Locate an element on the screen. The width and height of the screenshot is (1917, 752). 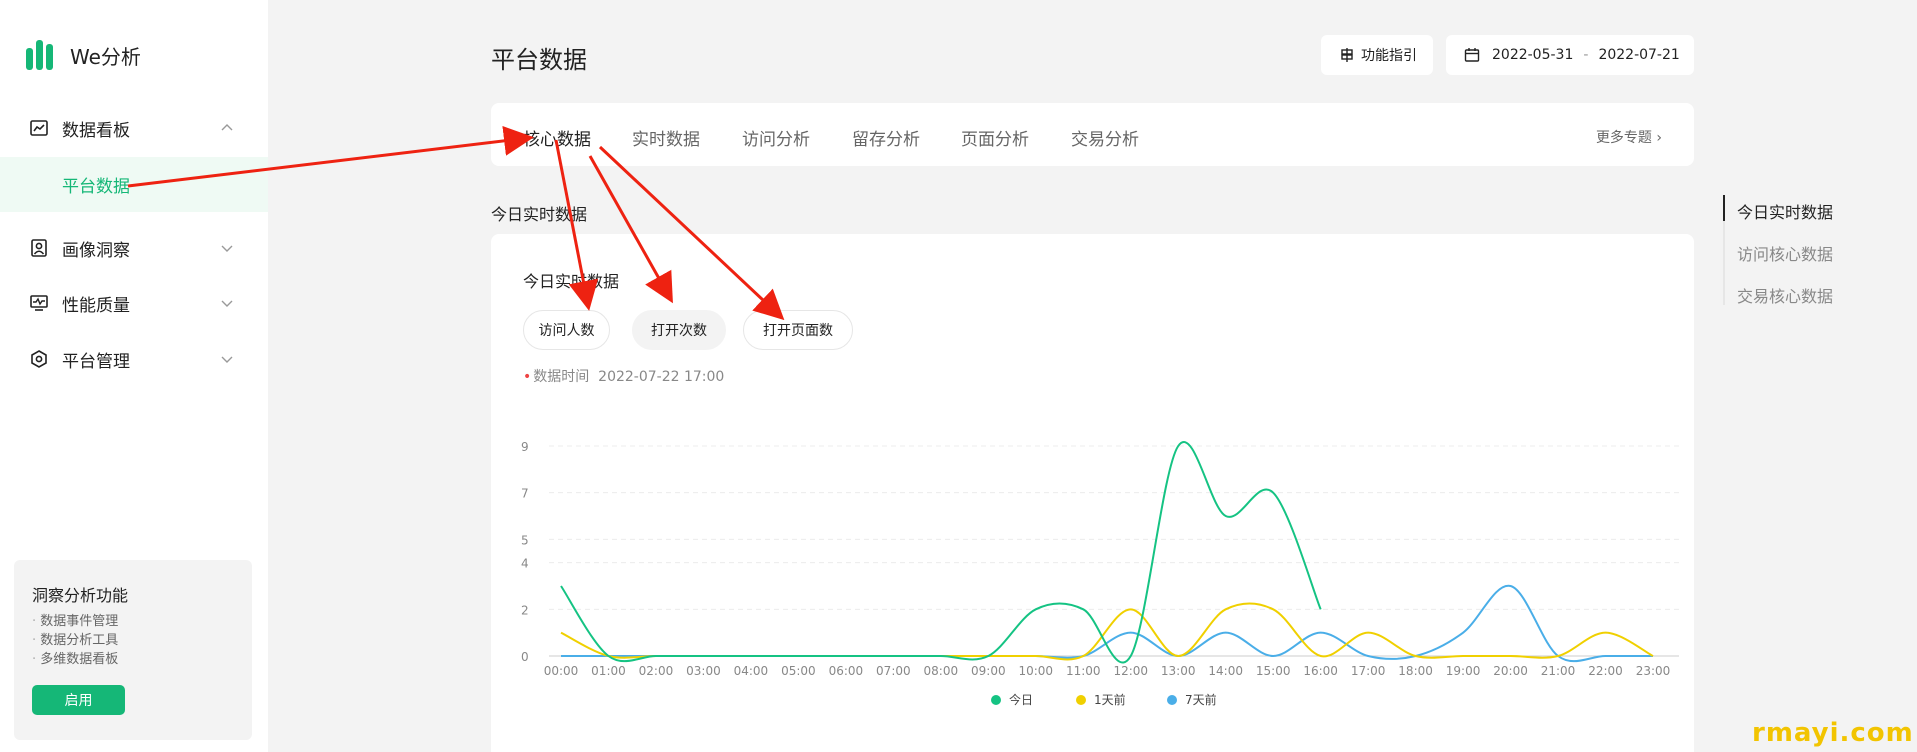
sidebar-group-label: 数据看板 is located at coordinates (96, 130).